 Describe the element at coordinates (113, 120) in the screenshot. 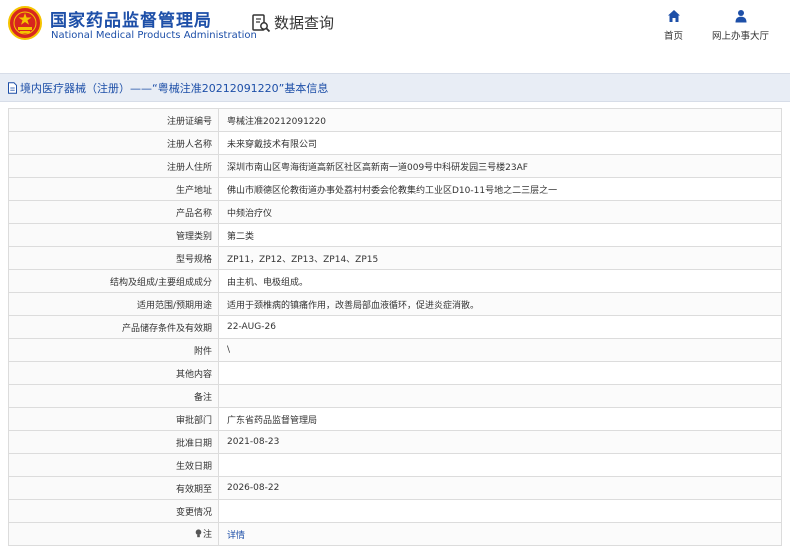

I see `row-label: 注册证编号` at that location.